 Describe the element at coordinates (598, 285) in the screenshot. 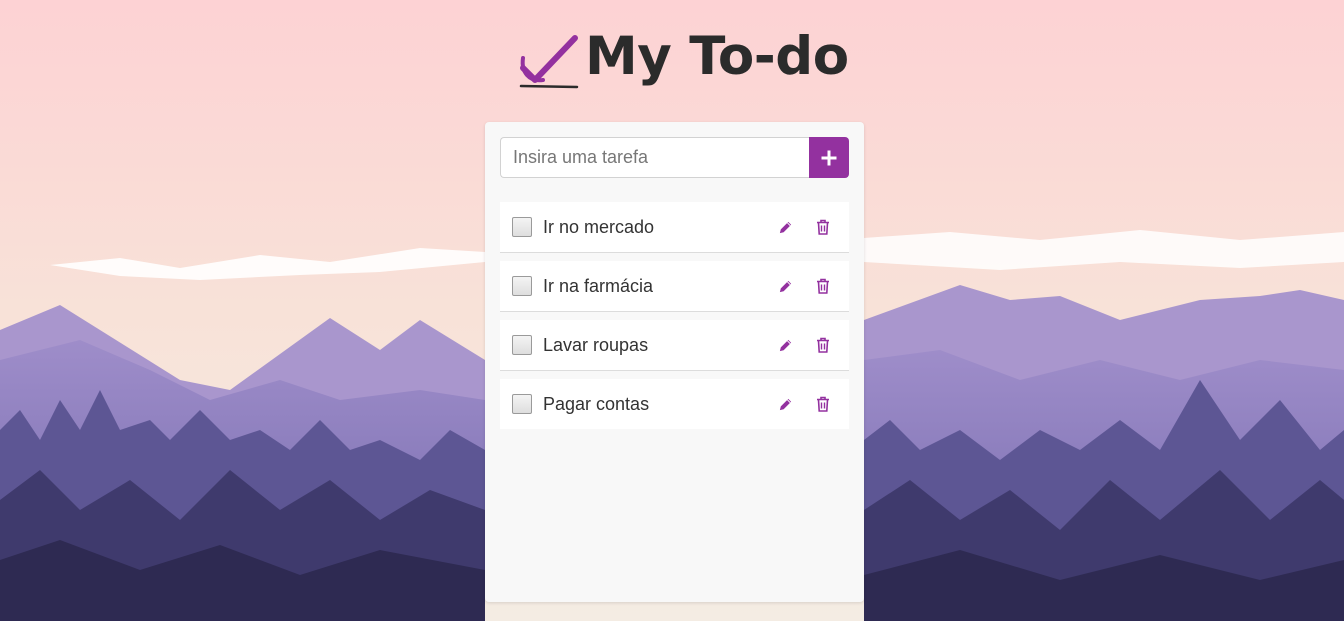

I see `task-label: Ir na farmácia` at that location.